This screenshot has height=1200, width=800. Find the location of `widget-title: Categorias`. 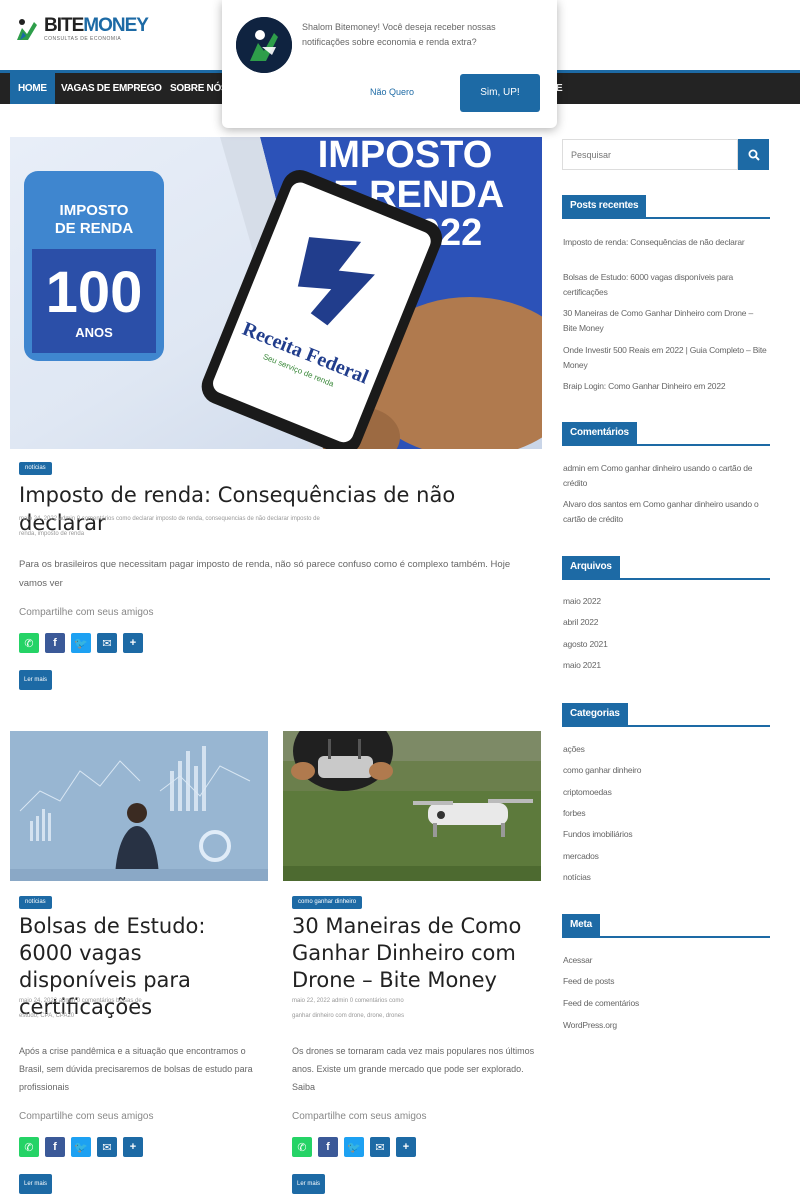

widget-title: Categorias is located at coordinates (595, 714).